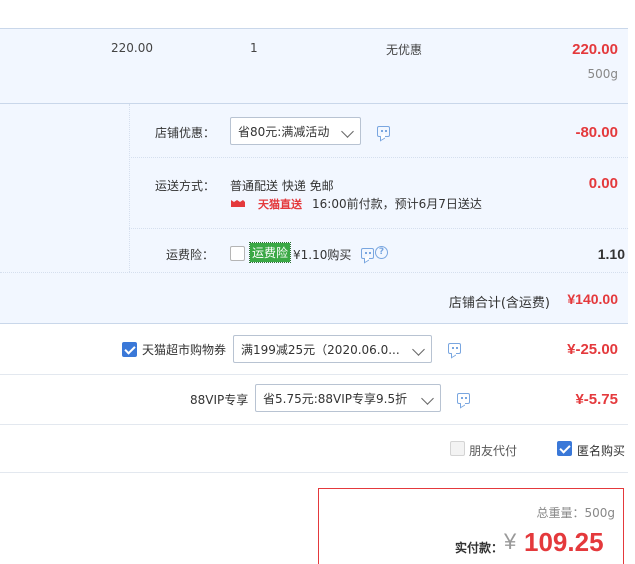  I want to click on item-subtotal: 220.00, so click(595, 49).